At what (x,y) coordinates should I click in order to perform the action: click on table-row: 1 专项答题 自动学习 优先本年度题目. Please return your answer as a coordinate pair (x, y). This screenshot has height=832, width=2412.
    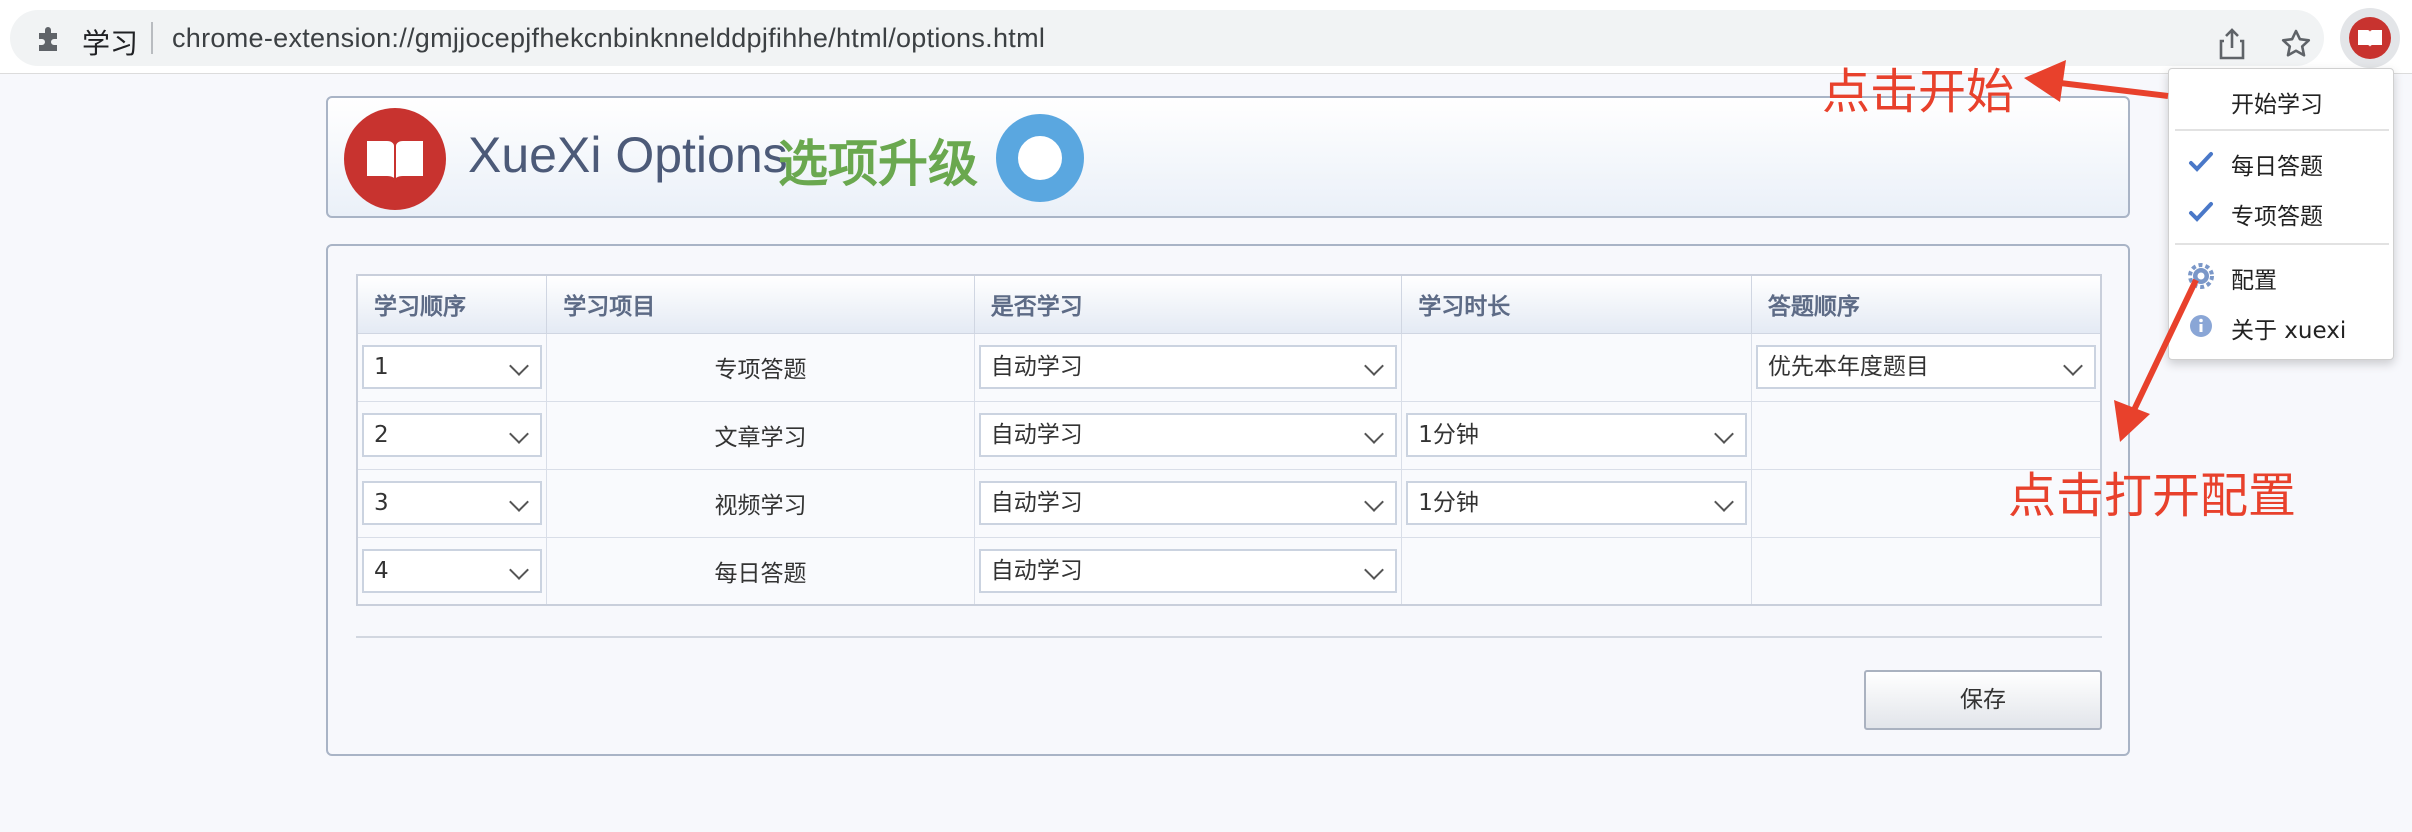
    Looking at the image, I should click on (1229, 367).